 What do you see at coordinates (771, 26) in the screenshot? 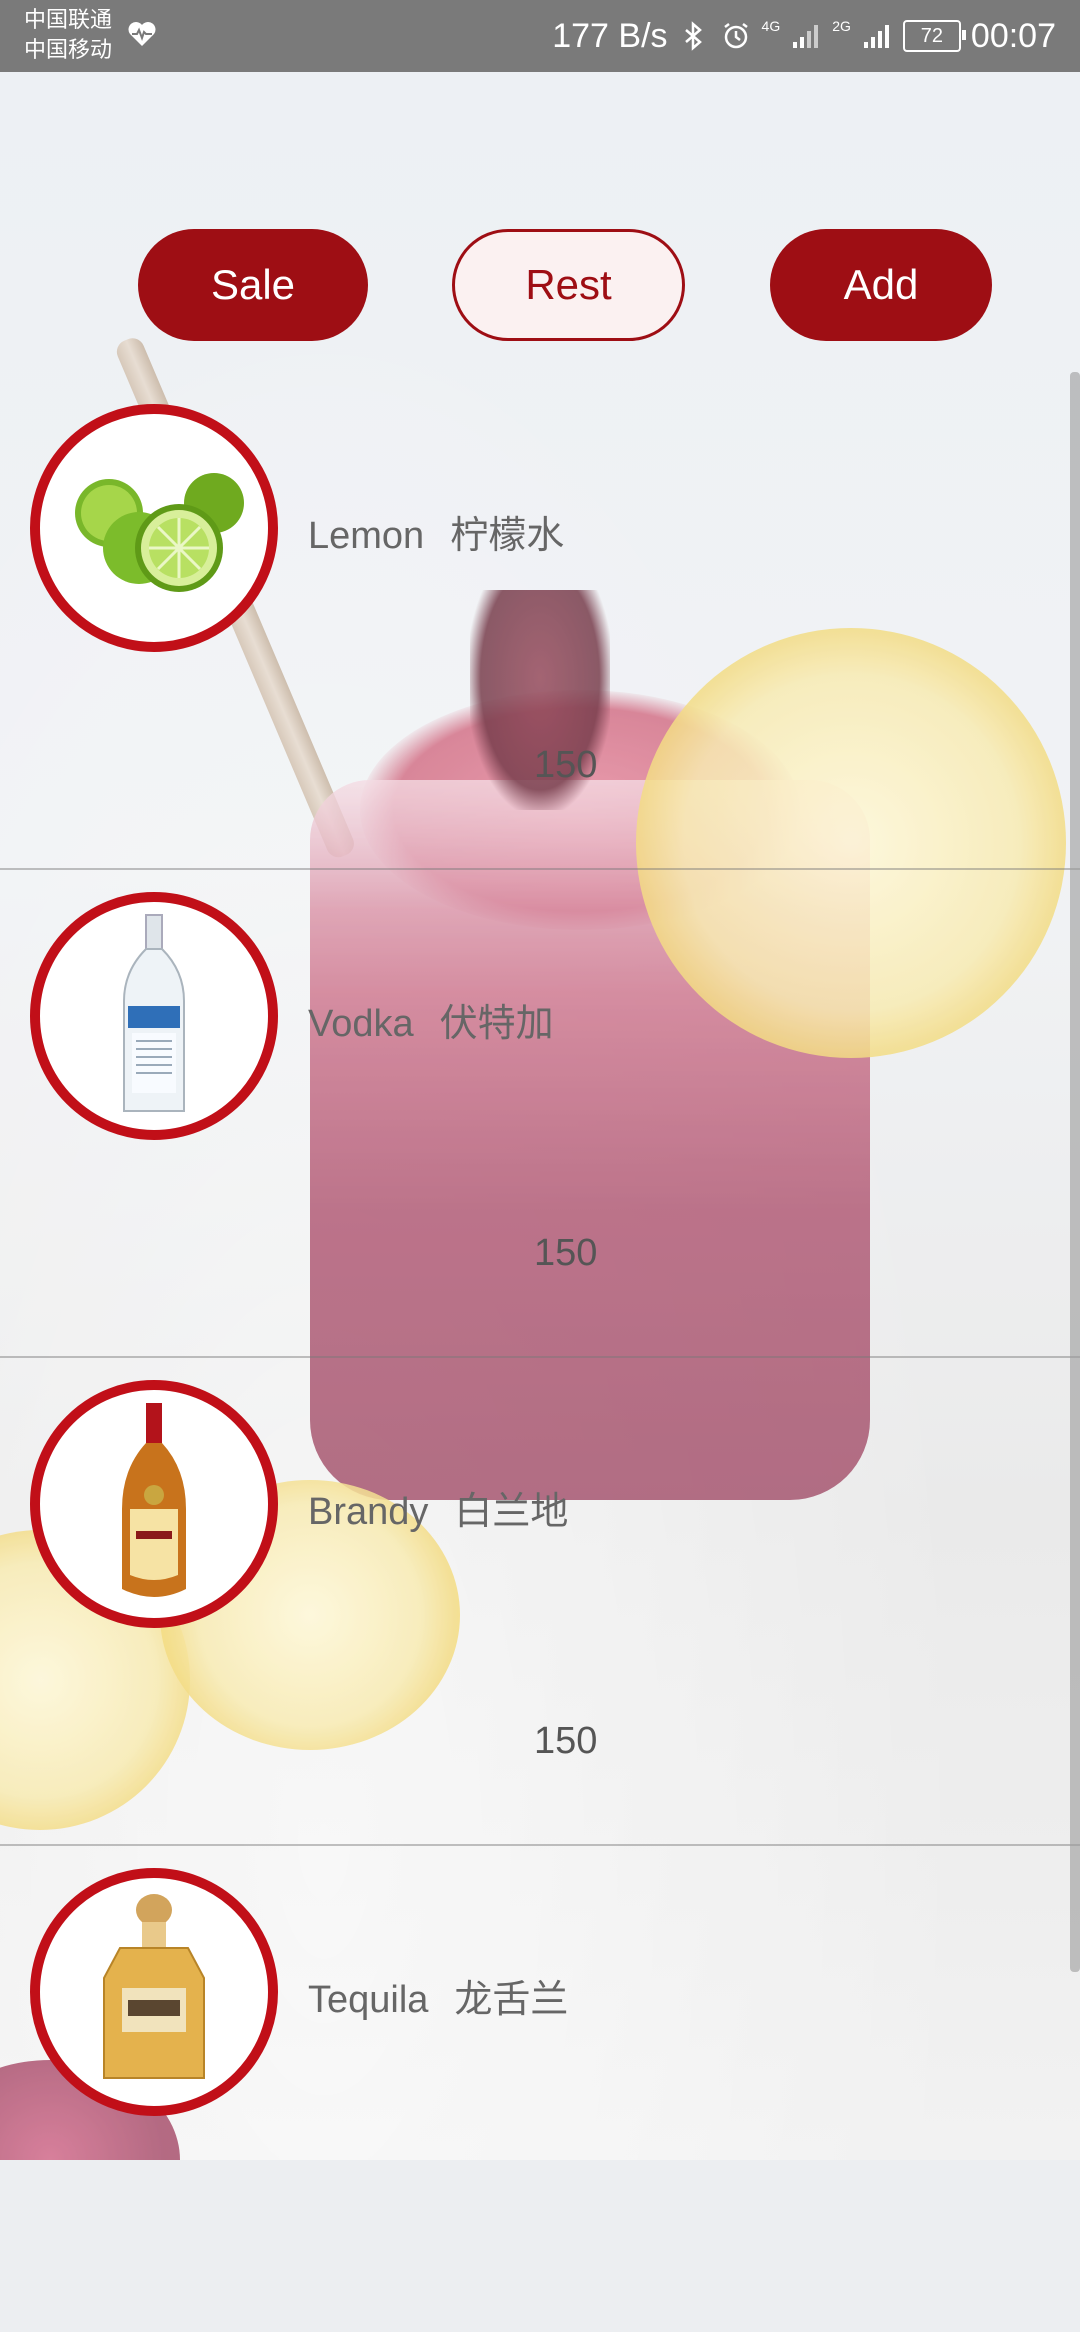
I see `network-type-1: 4G` at bounding box center [771, 26].